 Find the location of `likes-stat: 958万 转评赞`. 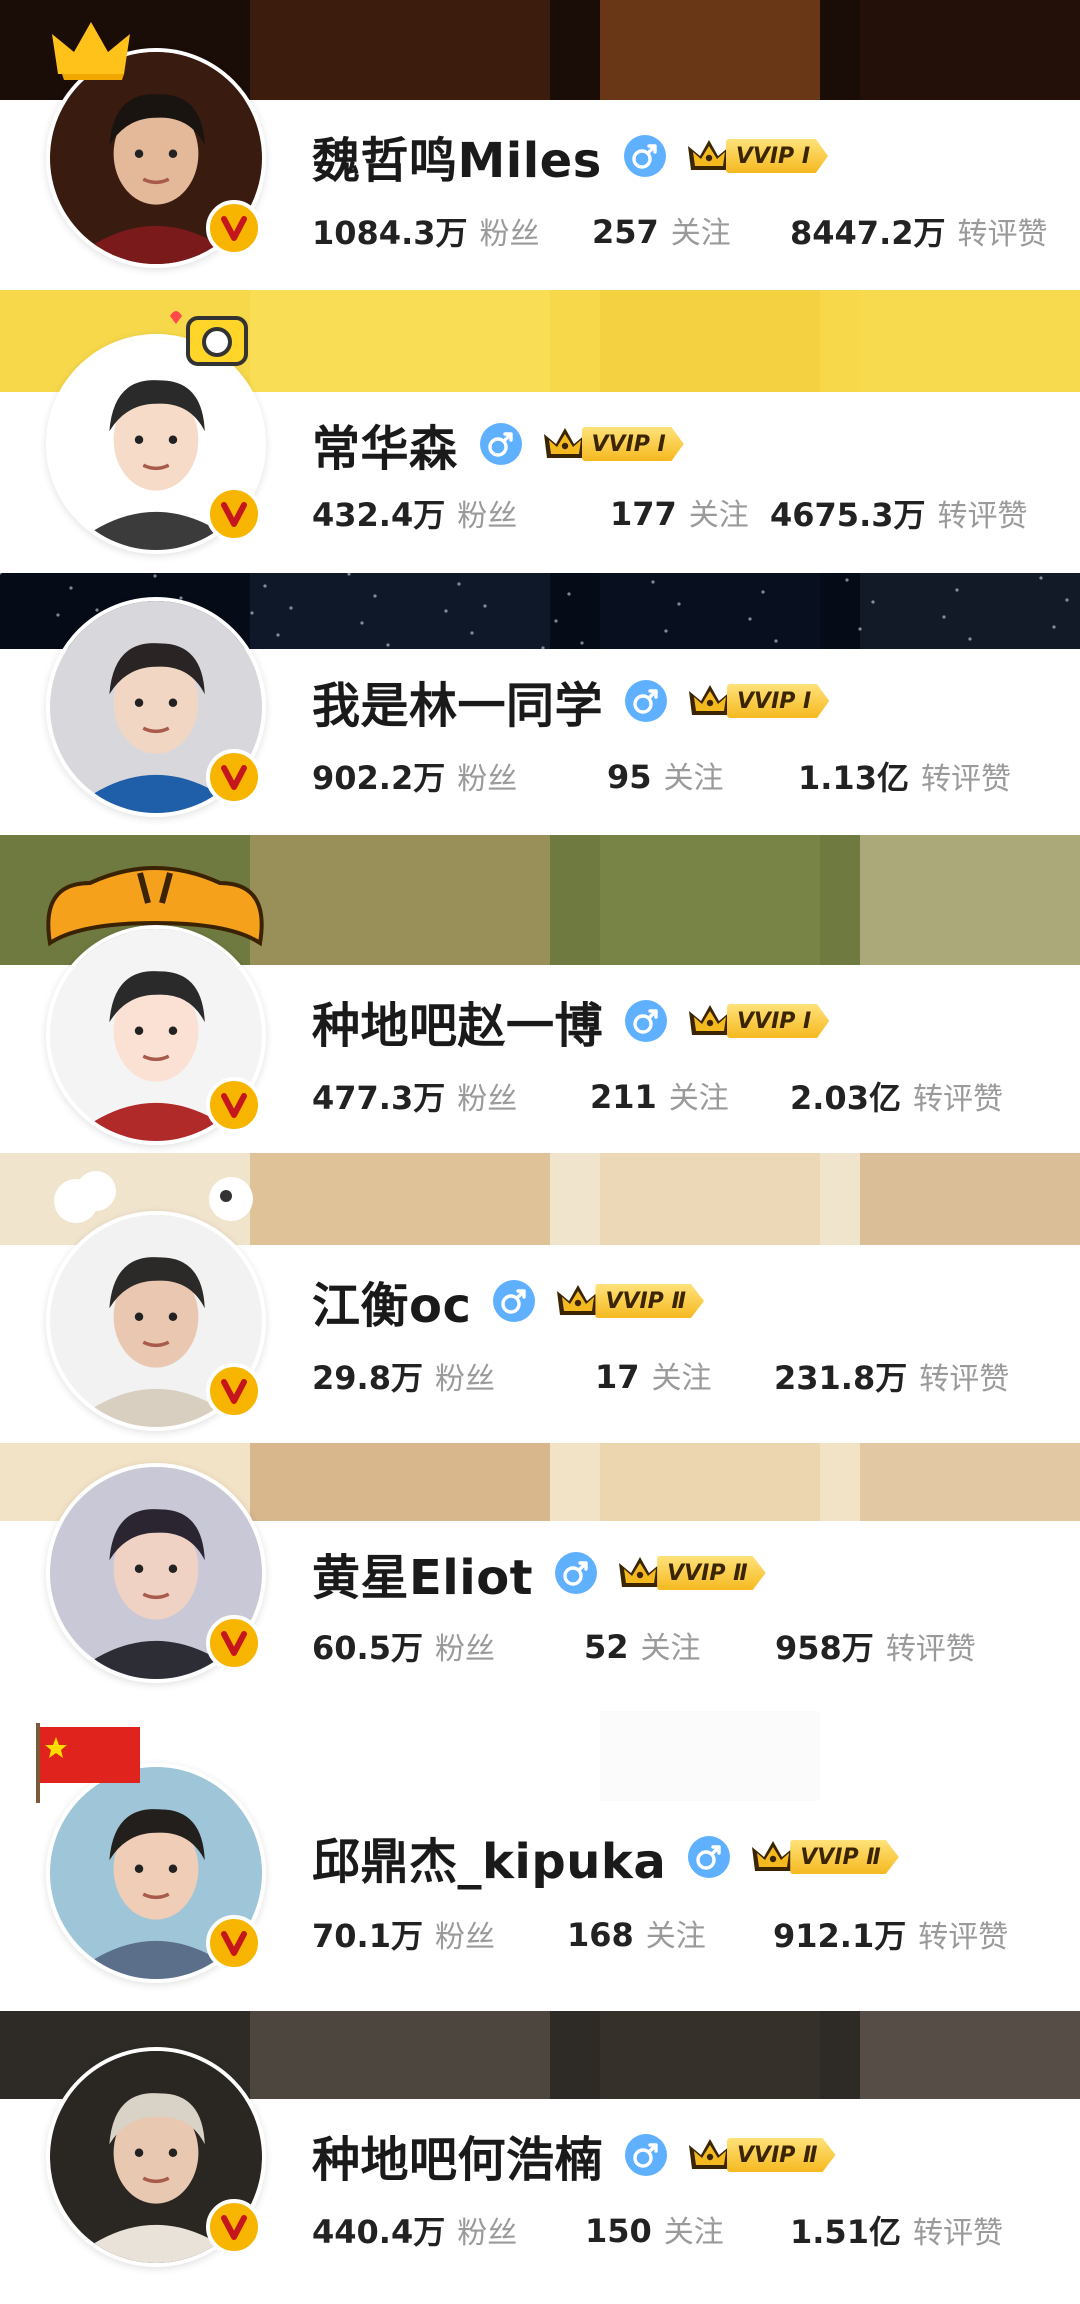

likes-stat: 958万 转评赞 is located at coordinates (875, 1646).